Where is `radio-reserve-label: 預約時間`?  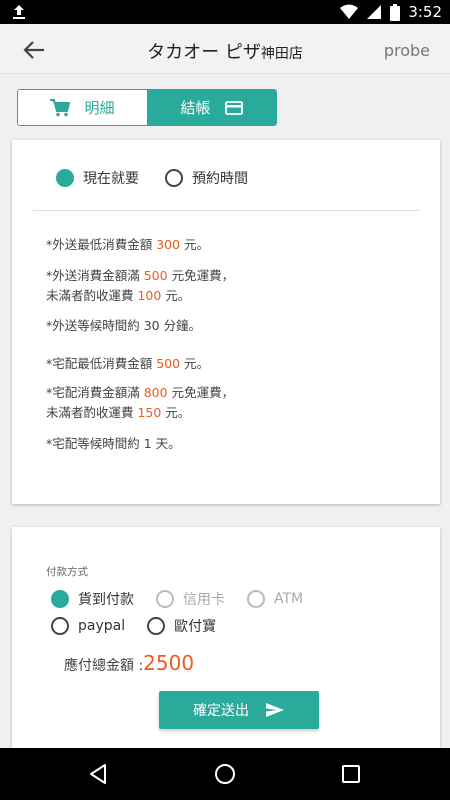 radio-reserve-label: 預約時間 is located at coordinates (220, 179).